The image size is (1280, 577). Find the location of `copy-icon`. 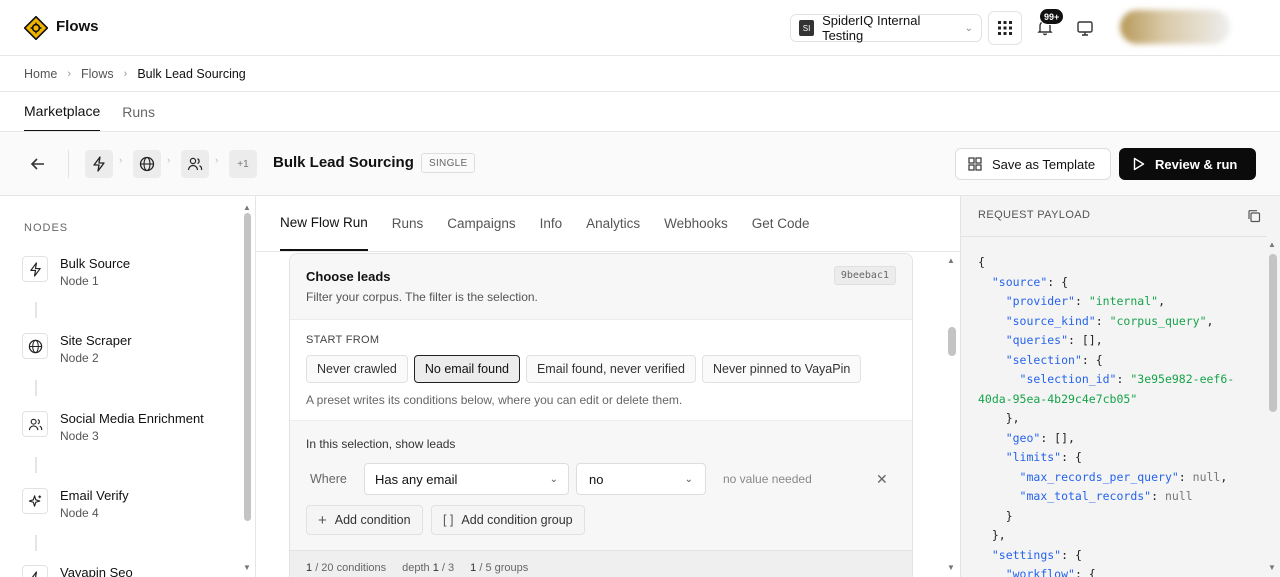

copy-icon is located at coordinates (1254, 216).